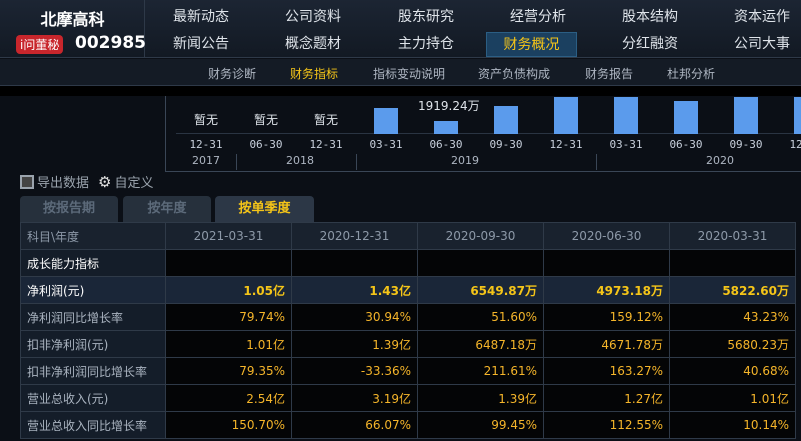 The width and height of the screenshot is (801, 441). Describe the element at coordinates (228, 236) in the screenshot. I see `column-header: 2021-03-31` at that location.